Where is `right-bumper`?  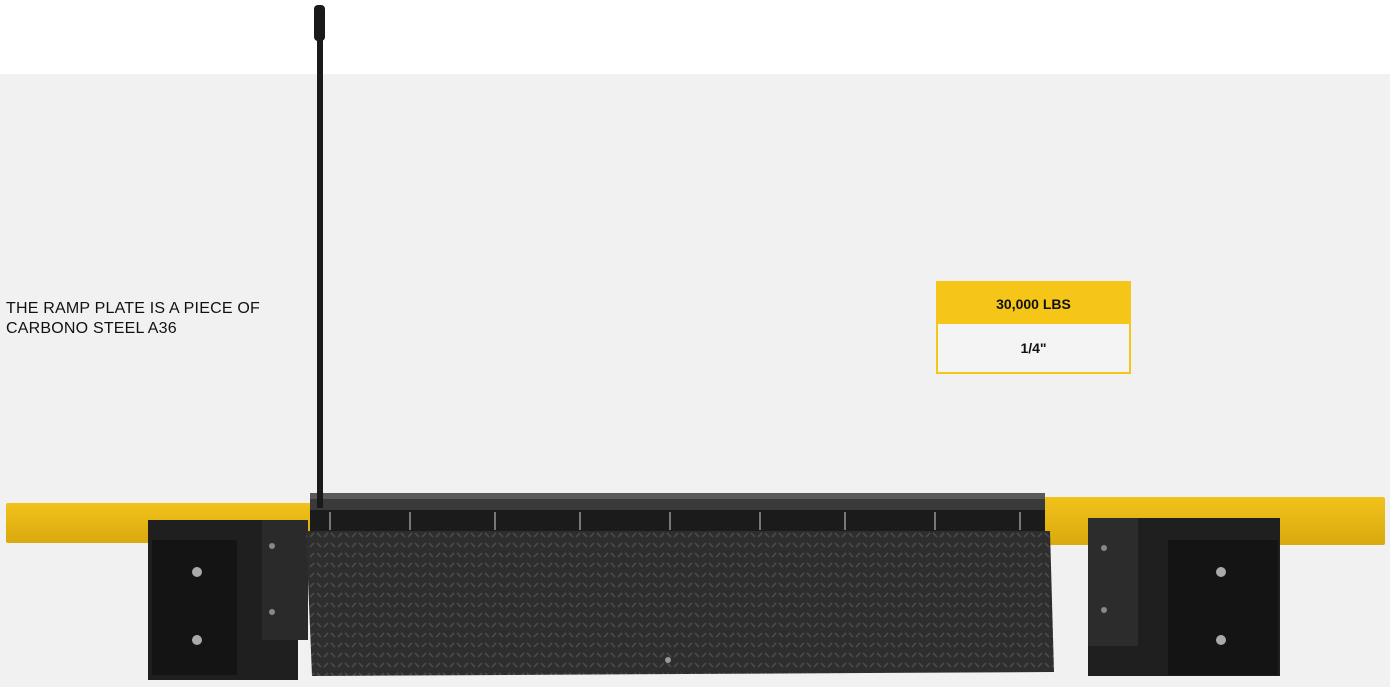 right-bumper is located at coordinates (1184, 597).